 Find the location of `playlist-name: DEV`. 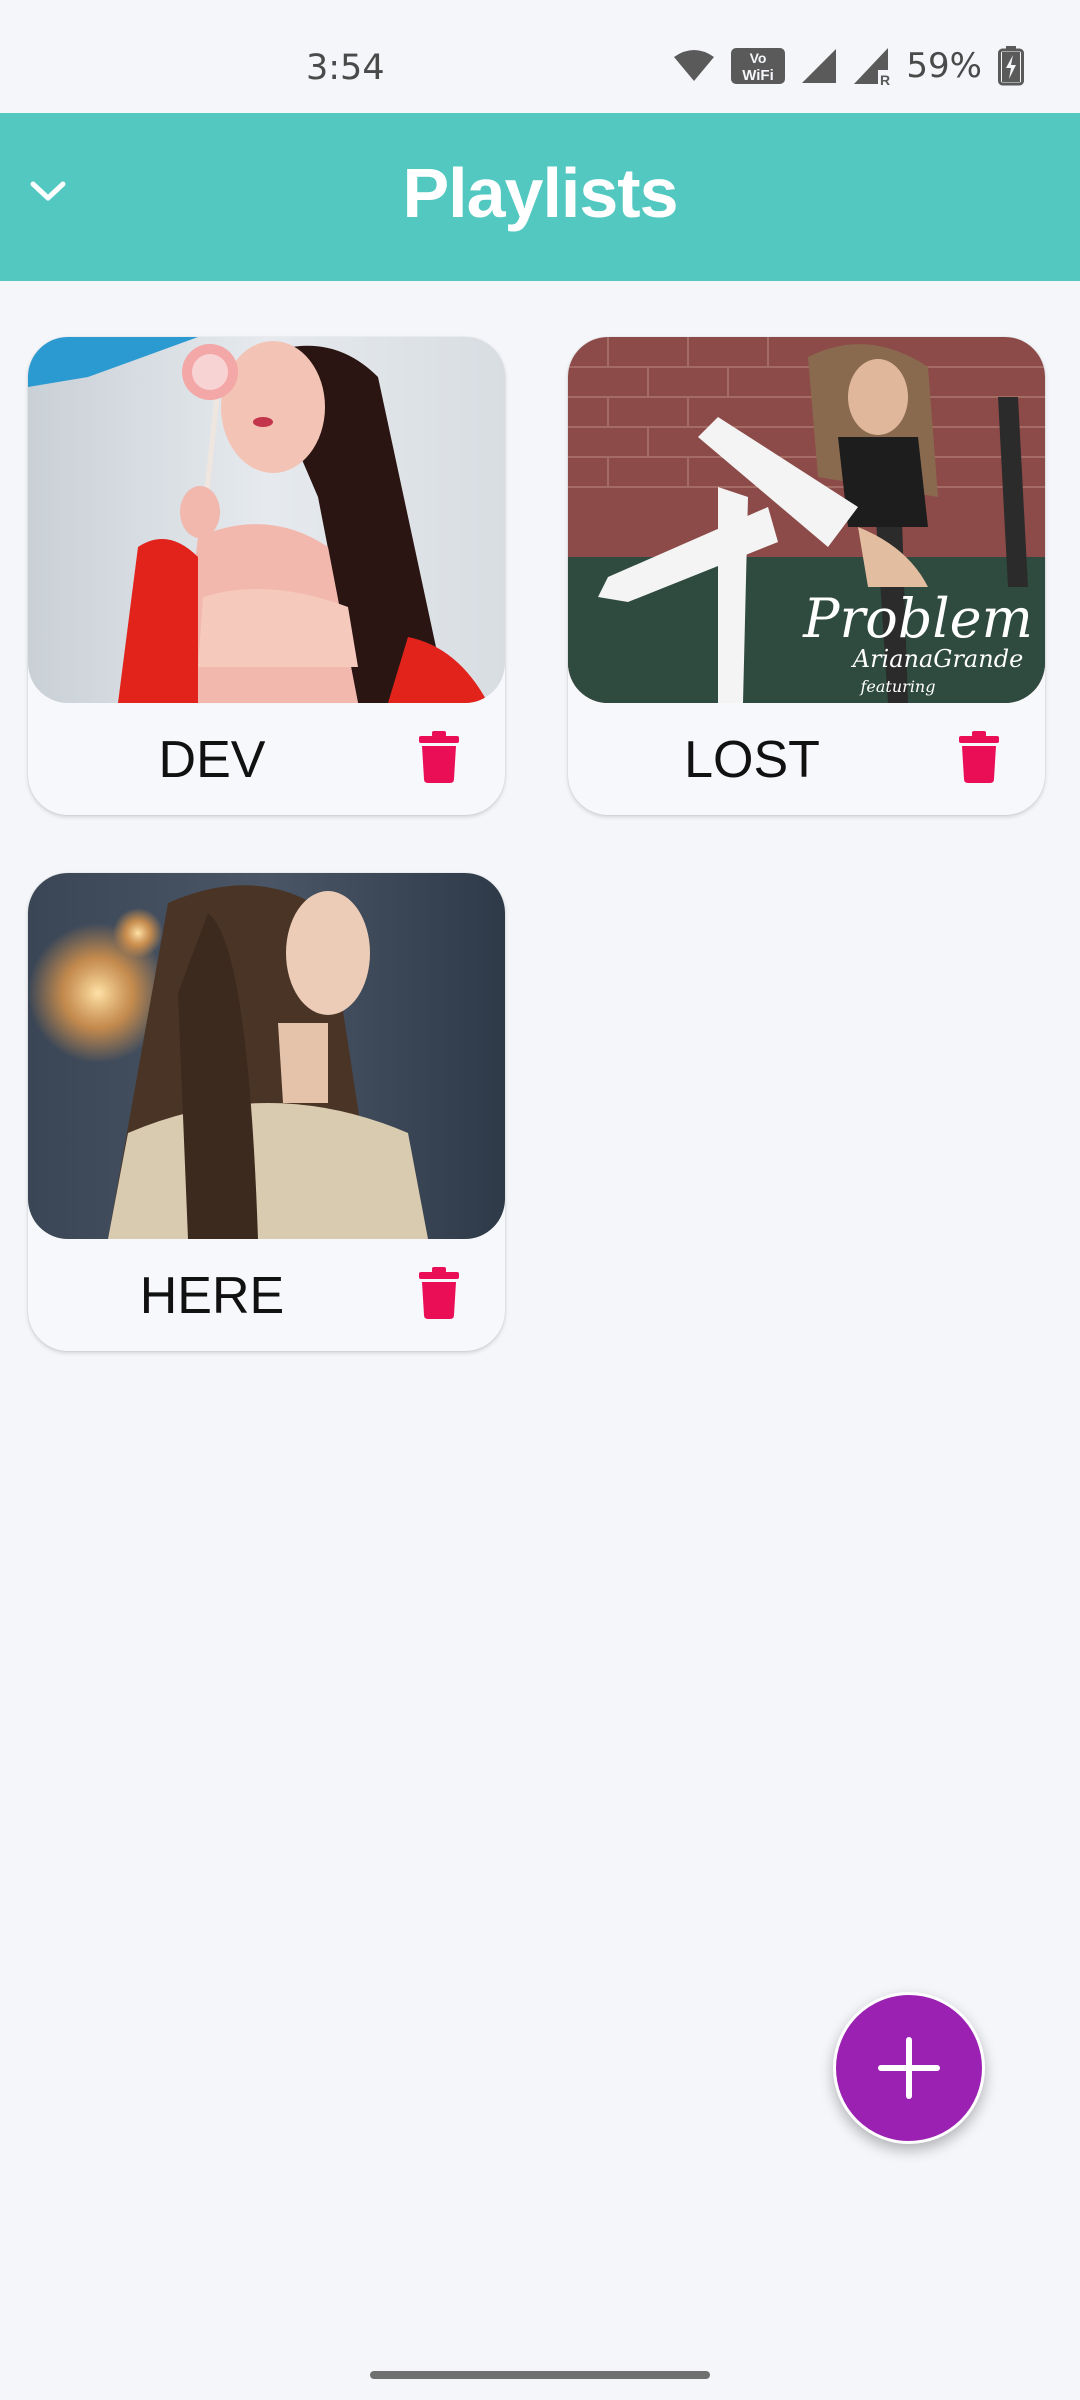

playlist-name: DEV is located at coordinates (212, 760).